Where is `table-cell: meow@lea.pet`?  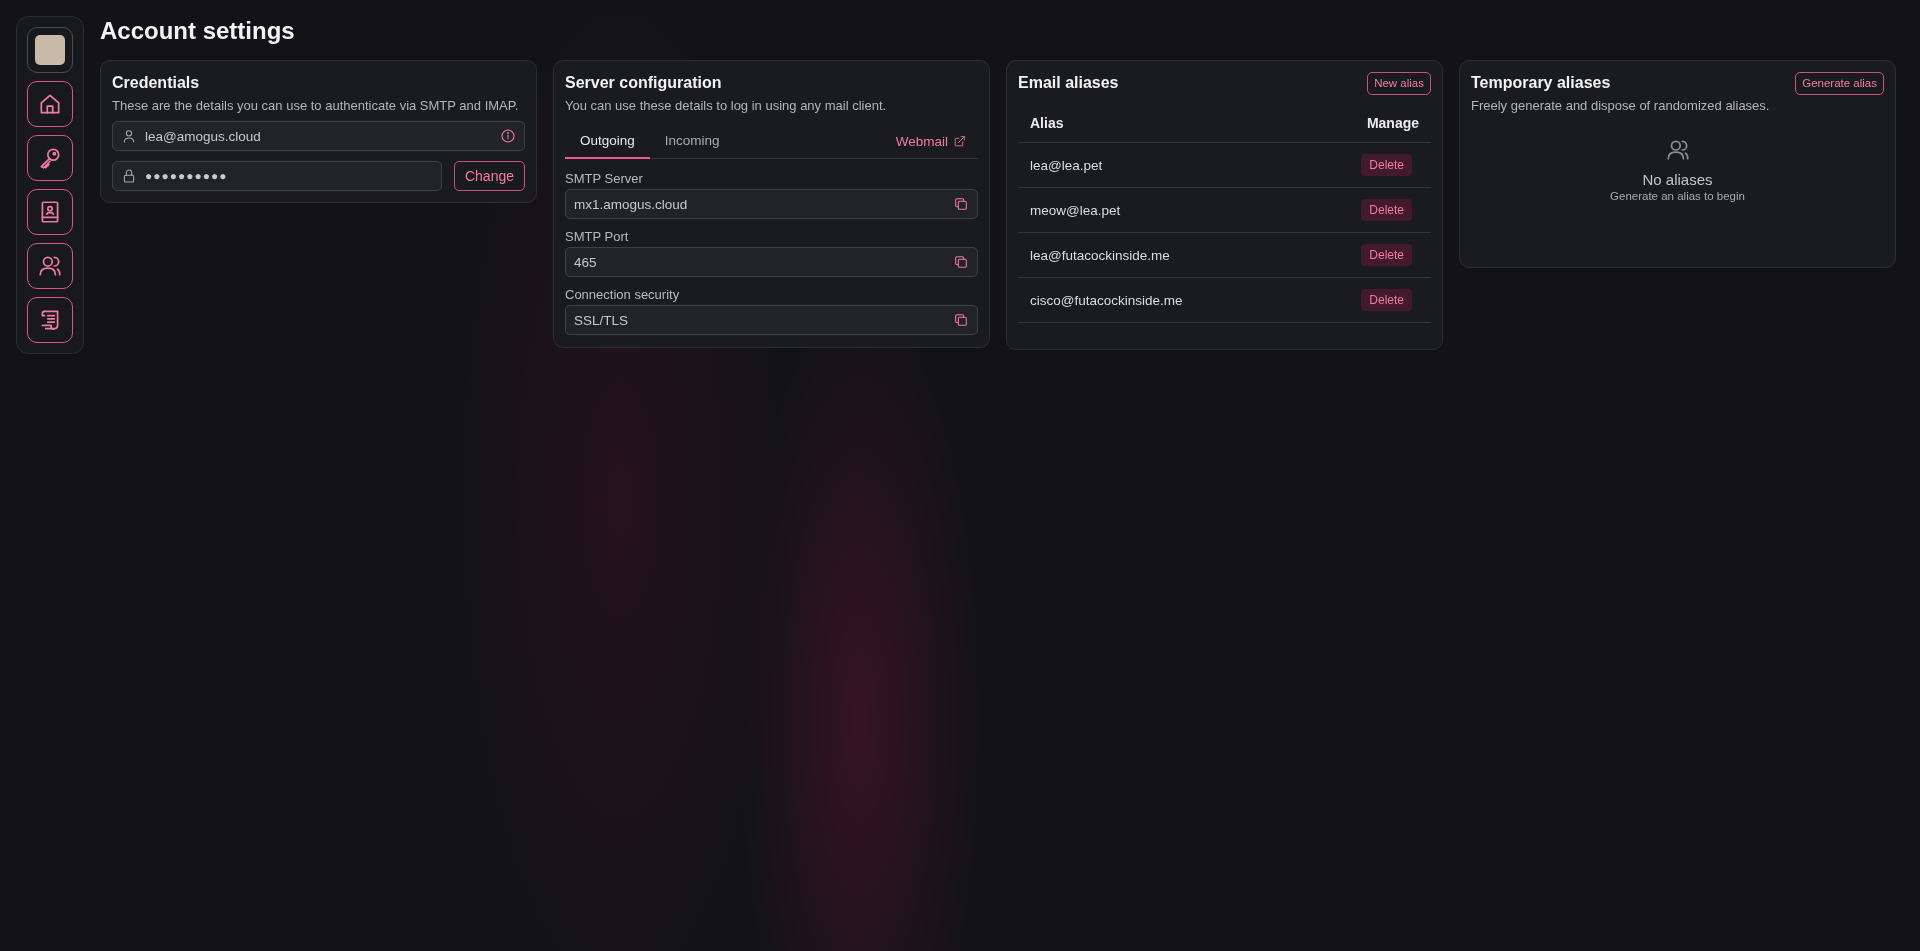
table-cell: meow@lea.pet is located at coordinates (1075, 210).